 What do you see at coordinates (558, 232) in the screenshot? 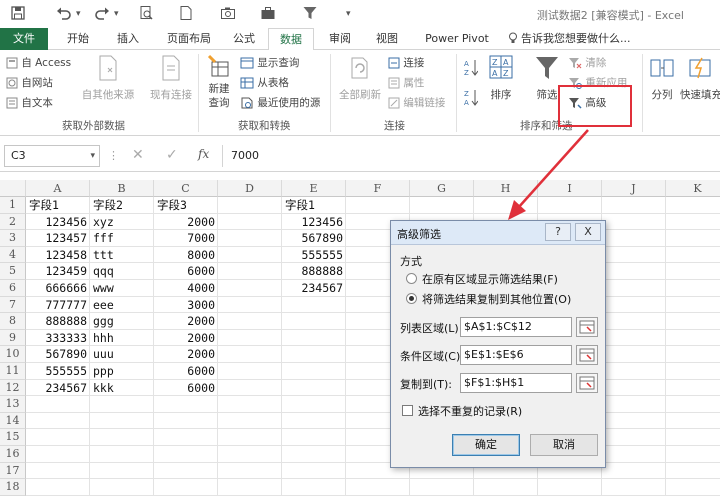
I see `help-button: ?` at bounding box center [558, 232].